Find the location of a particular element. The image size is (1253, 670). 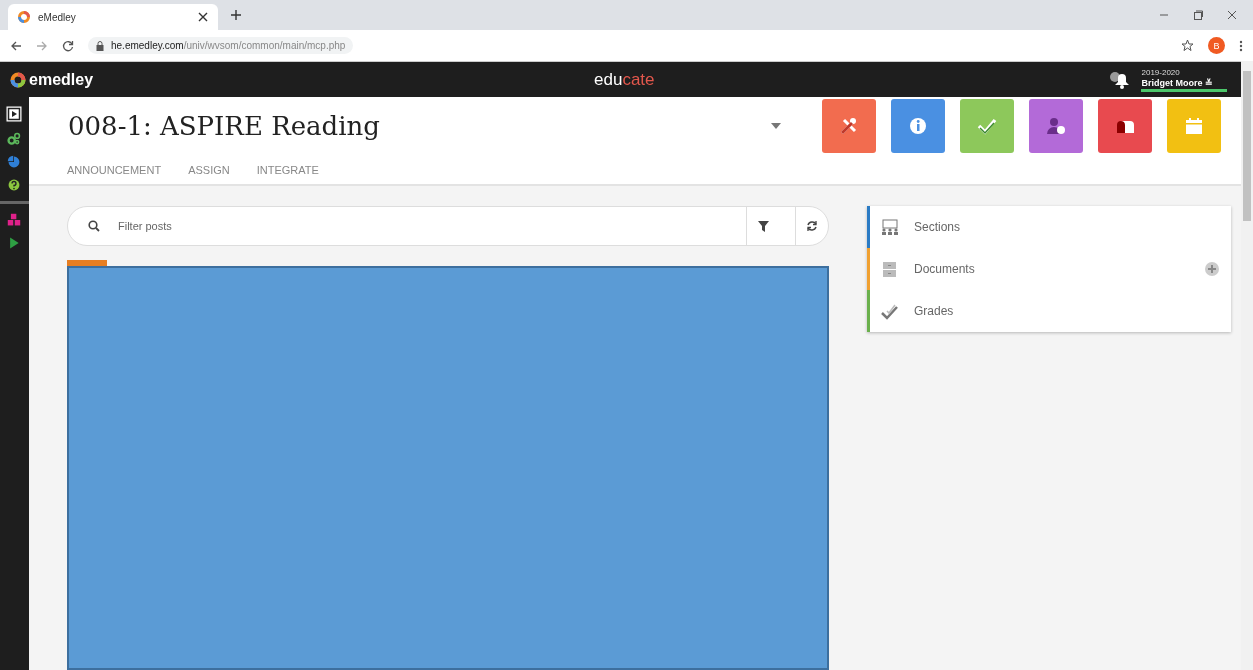

filter-icon is located at coordinates (763, 226).